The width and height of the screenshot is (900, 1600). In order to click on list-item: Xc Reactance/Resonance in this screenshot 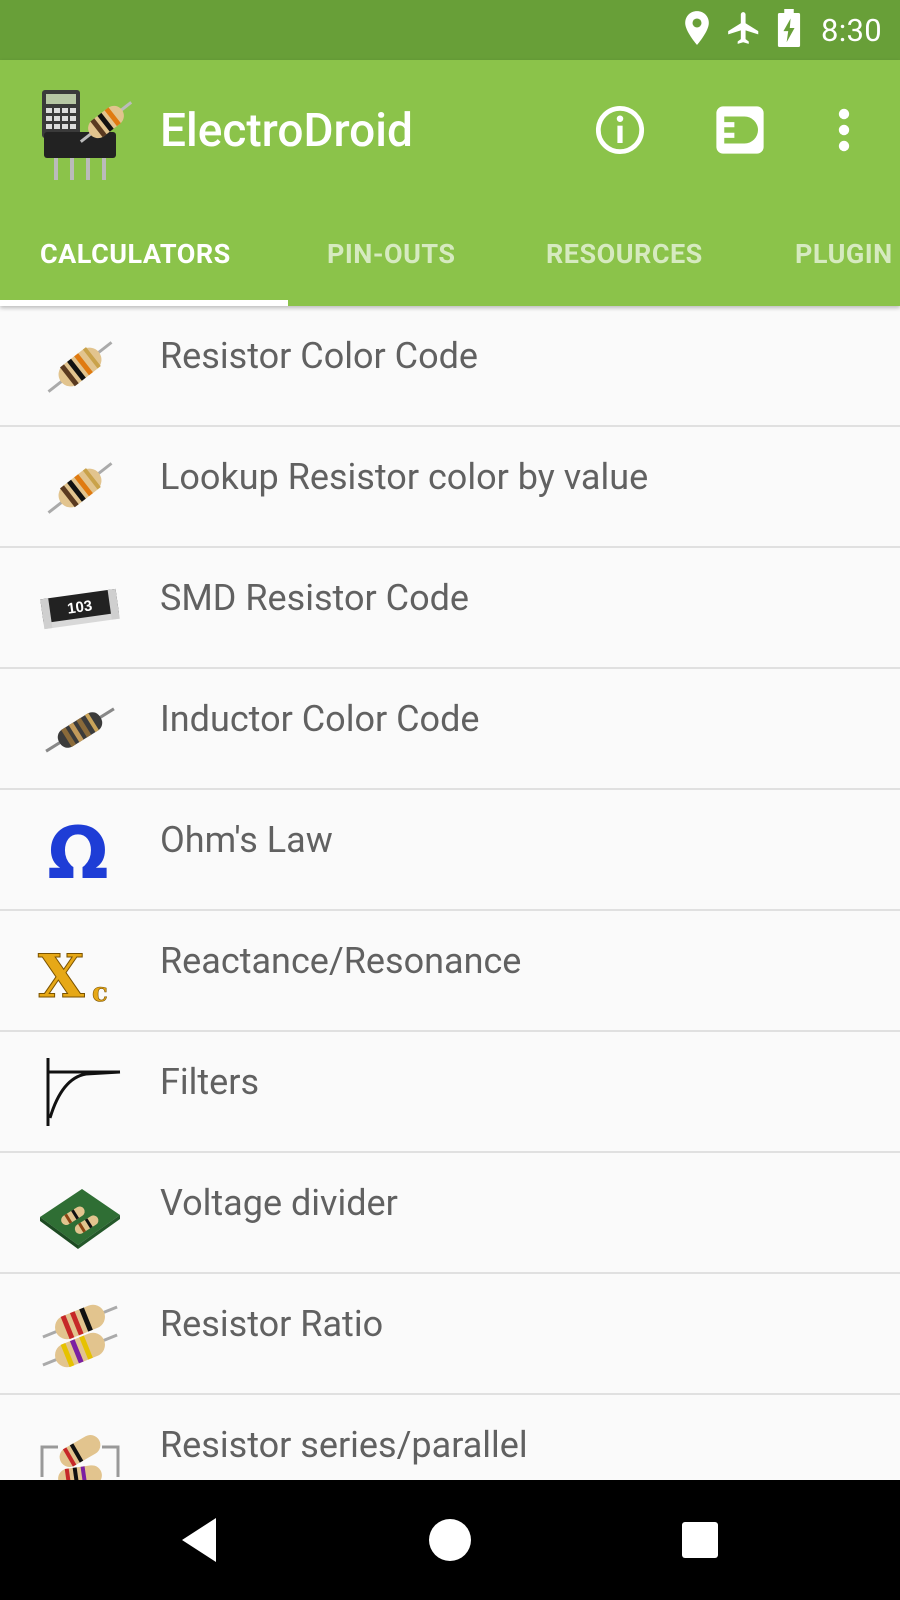, I will do `click(450, 971)`.